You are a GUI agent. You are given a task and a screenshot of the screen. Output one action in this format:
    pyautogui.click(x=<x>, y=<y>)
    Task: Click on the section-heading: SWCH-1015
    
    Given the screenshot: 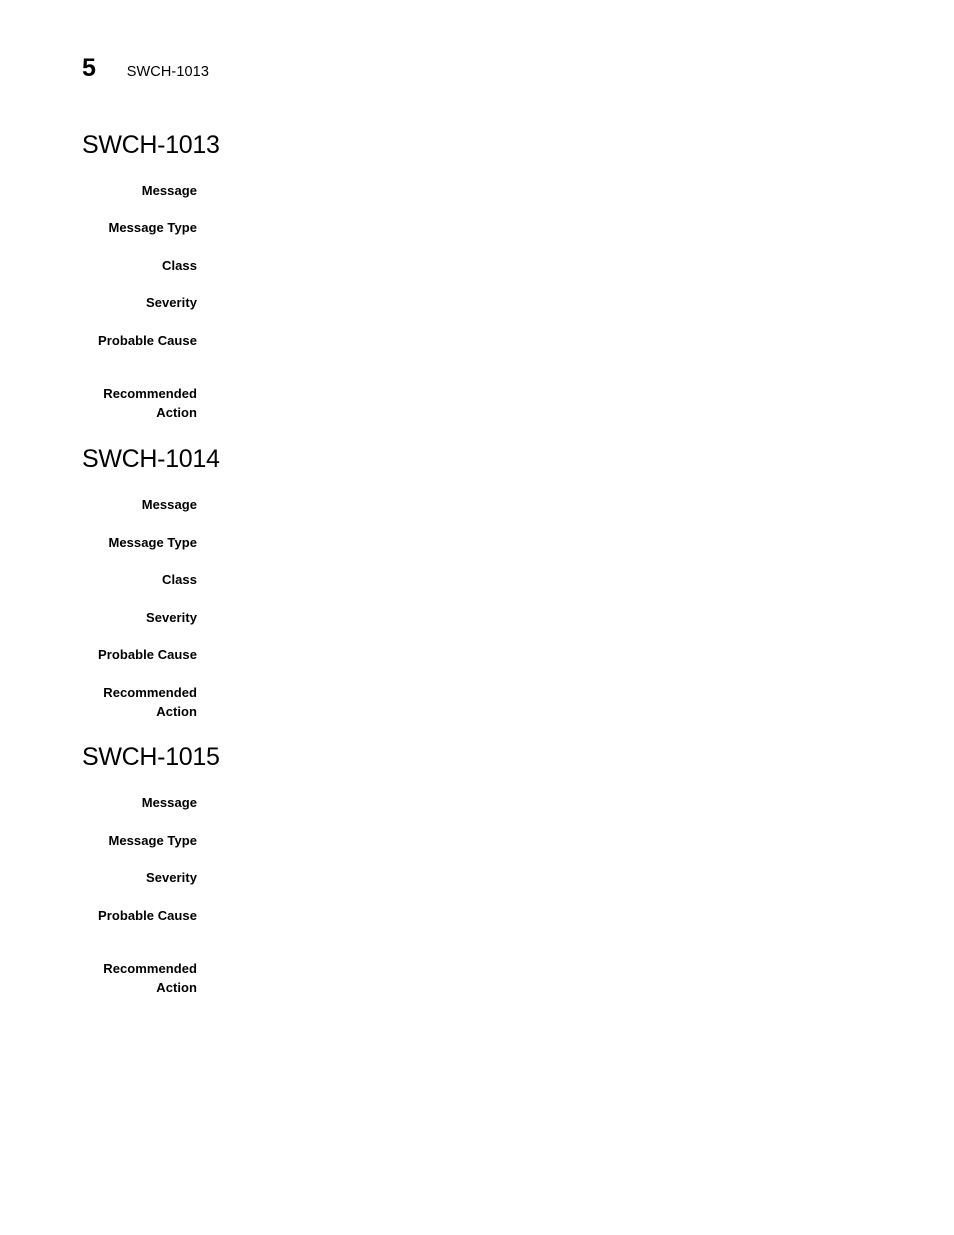 What is the action you would take?
    pyautogui.click(x=151, y=757)
    